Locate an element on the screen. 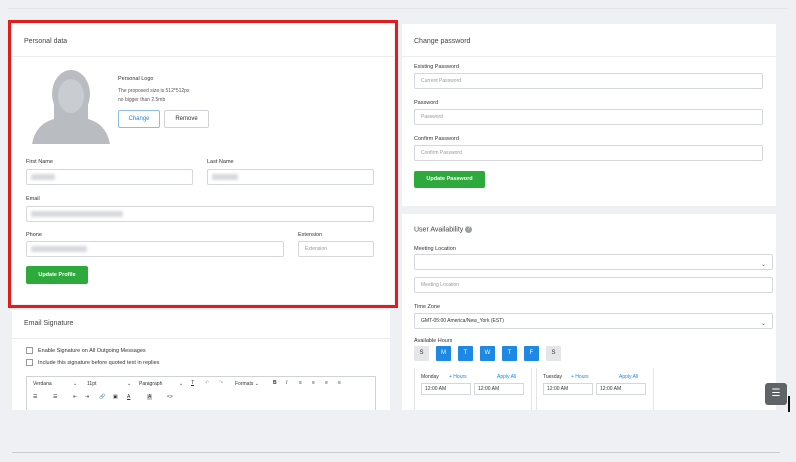 Image resolution: width=796 pixels, height=462 pixels. email-signature-title: Email Signature is located at coordinates (49, 323).